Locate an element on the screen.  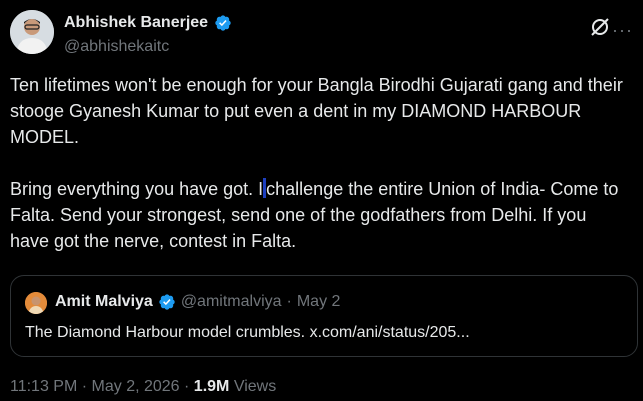
tweet-timestamp: 11:13 PM · May 2, 2026 · is located at coordinates (99, 386).